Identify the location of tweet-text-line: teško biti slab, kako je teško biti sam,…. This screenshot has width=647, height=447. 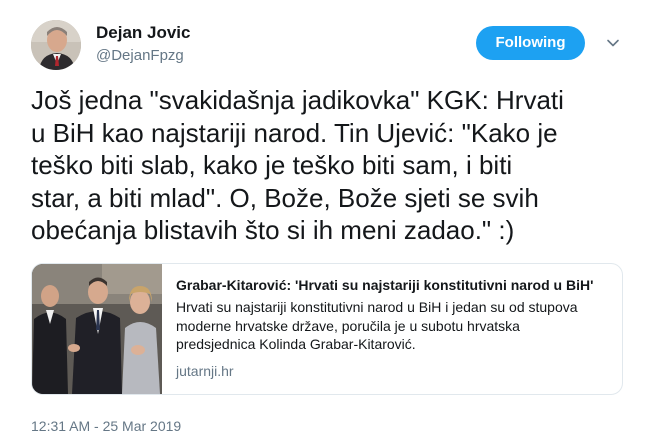
(272, 165).